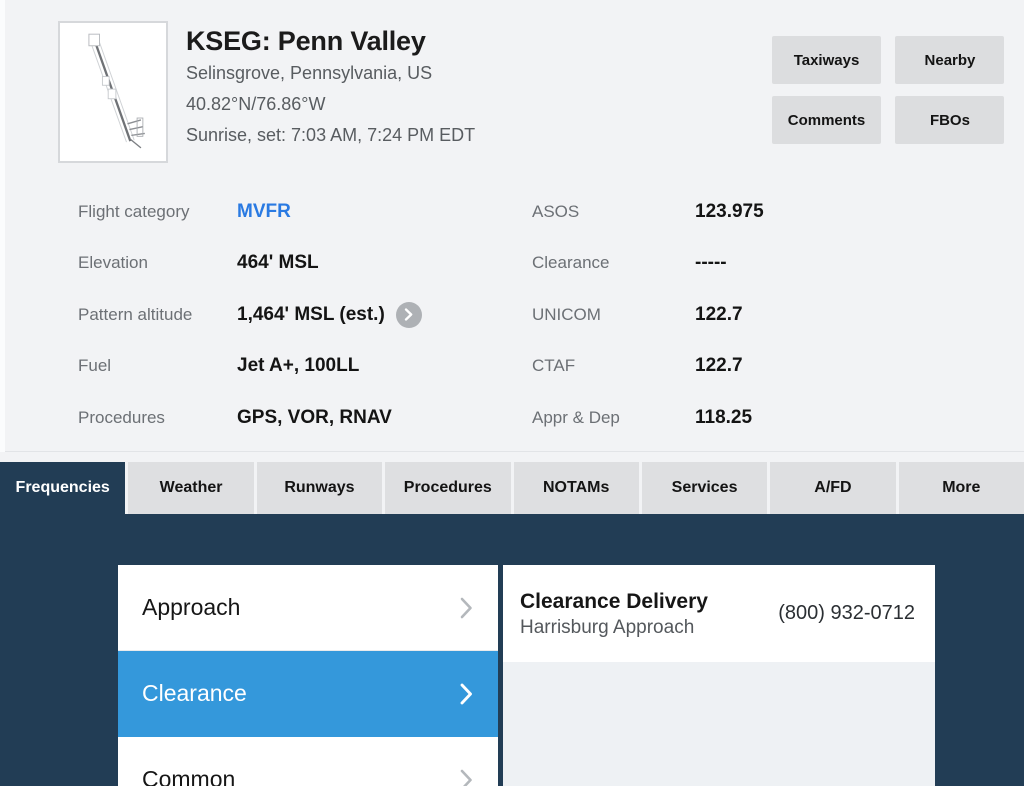 Image resolution: width=1024 pixels, height=786 pixels. Describe the element at coordinates (706, 488) in the screenshot. I see `tab-services: Services` at that location.